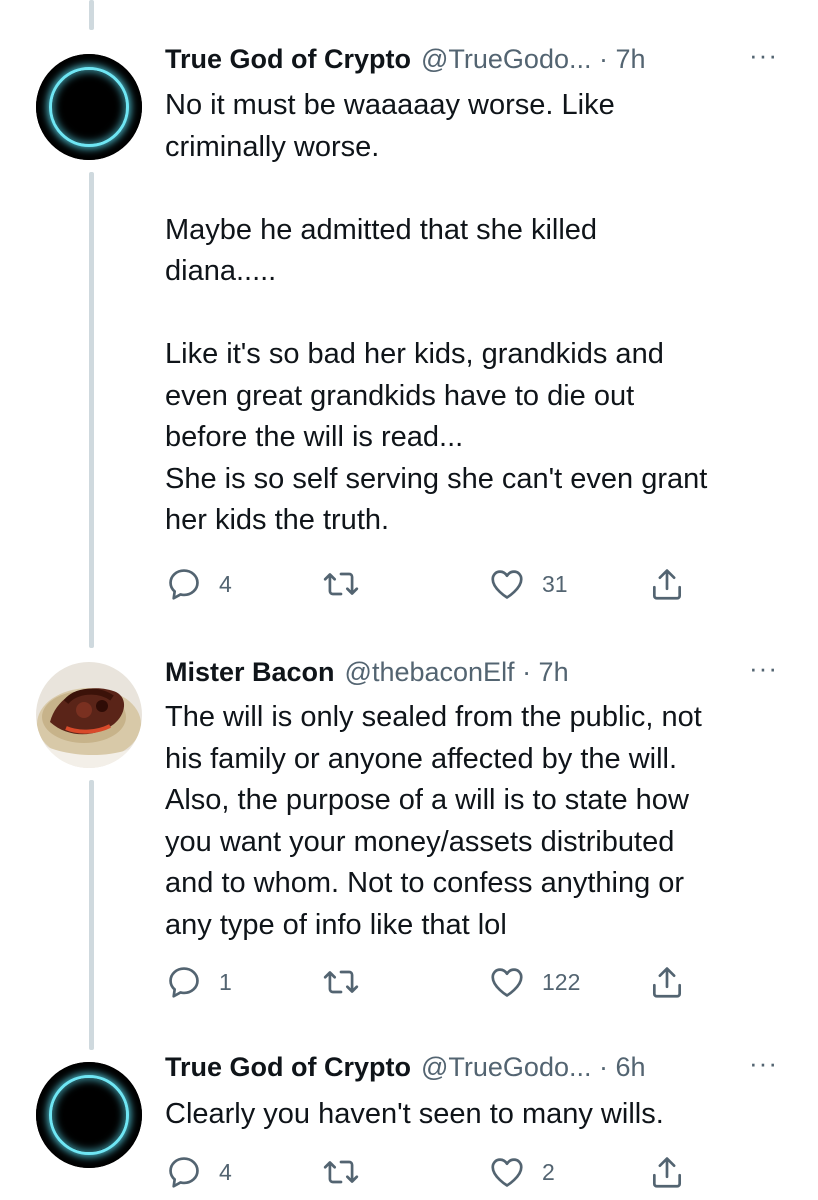 The width and height of the screenshot is (818, 1200). What do you see at coordinates (225, 1171) in the screenshot?
I see `reply-count: 4` at bounding box center [225, 1171].